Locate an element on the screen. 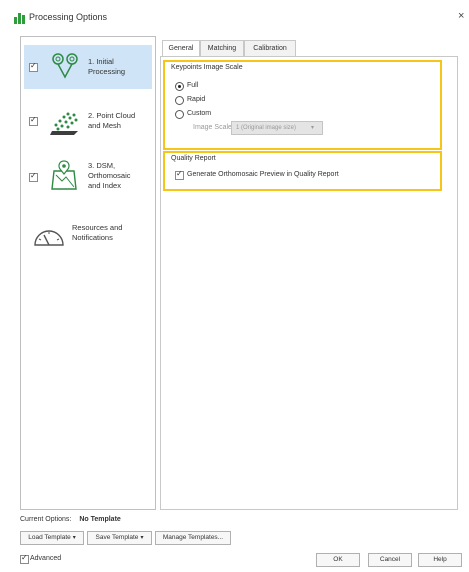 Image resolution: width=469 pixels, height=572 pixels. image-scale-label: Image Scale: is located at coordinates (213, 127).